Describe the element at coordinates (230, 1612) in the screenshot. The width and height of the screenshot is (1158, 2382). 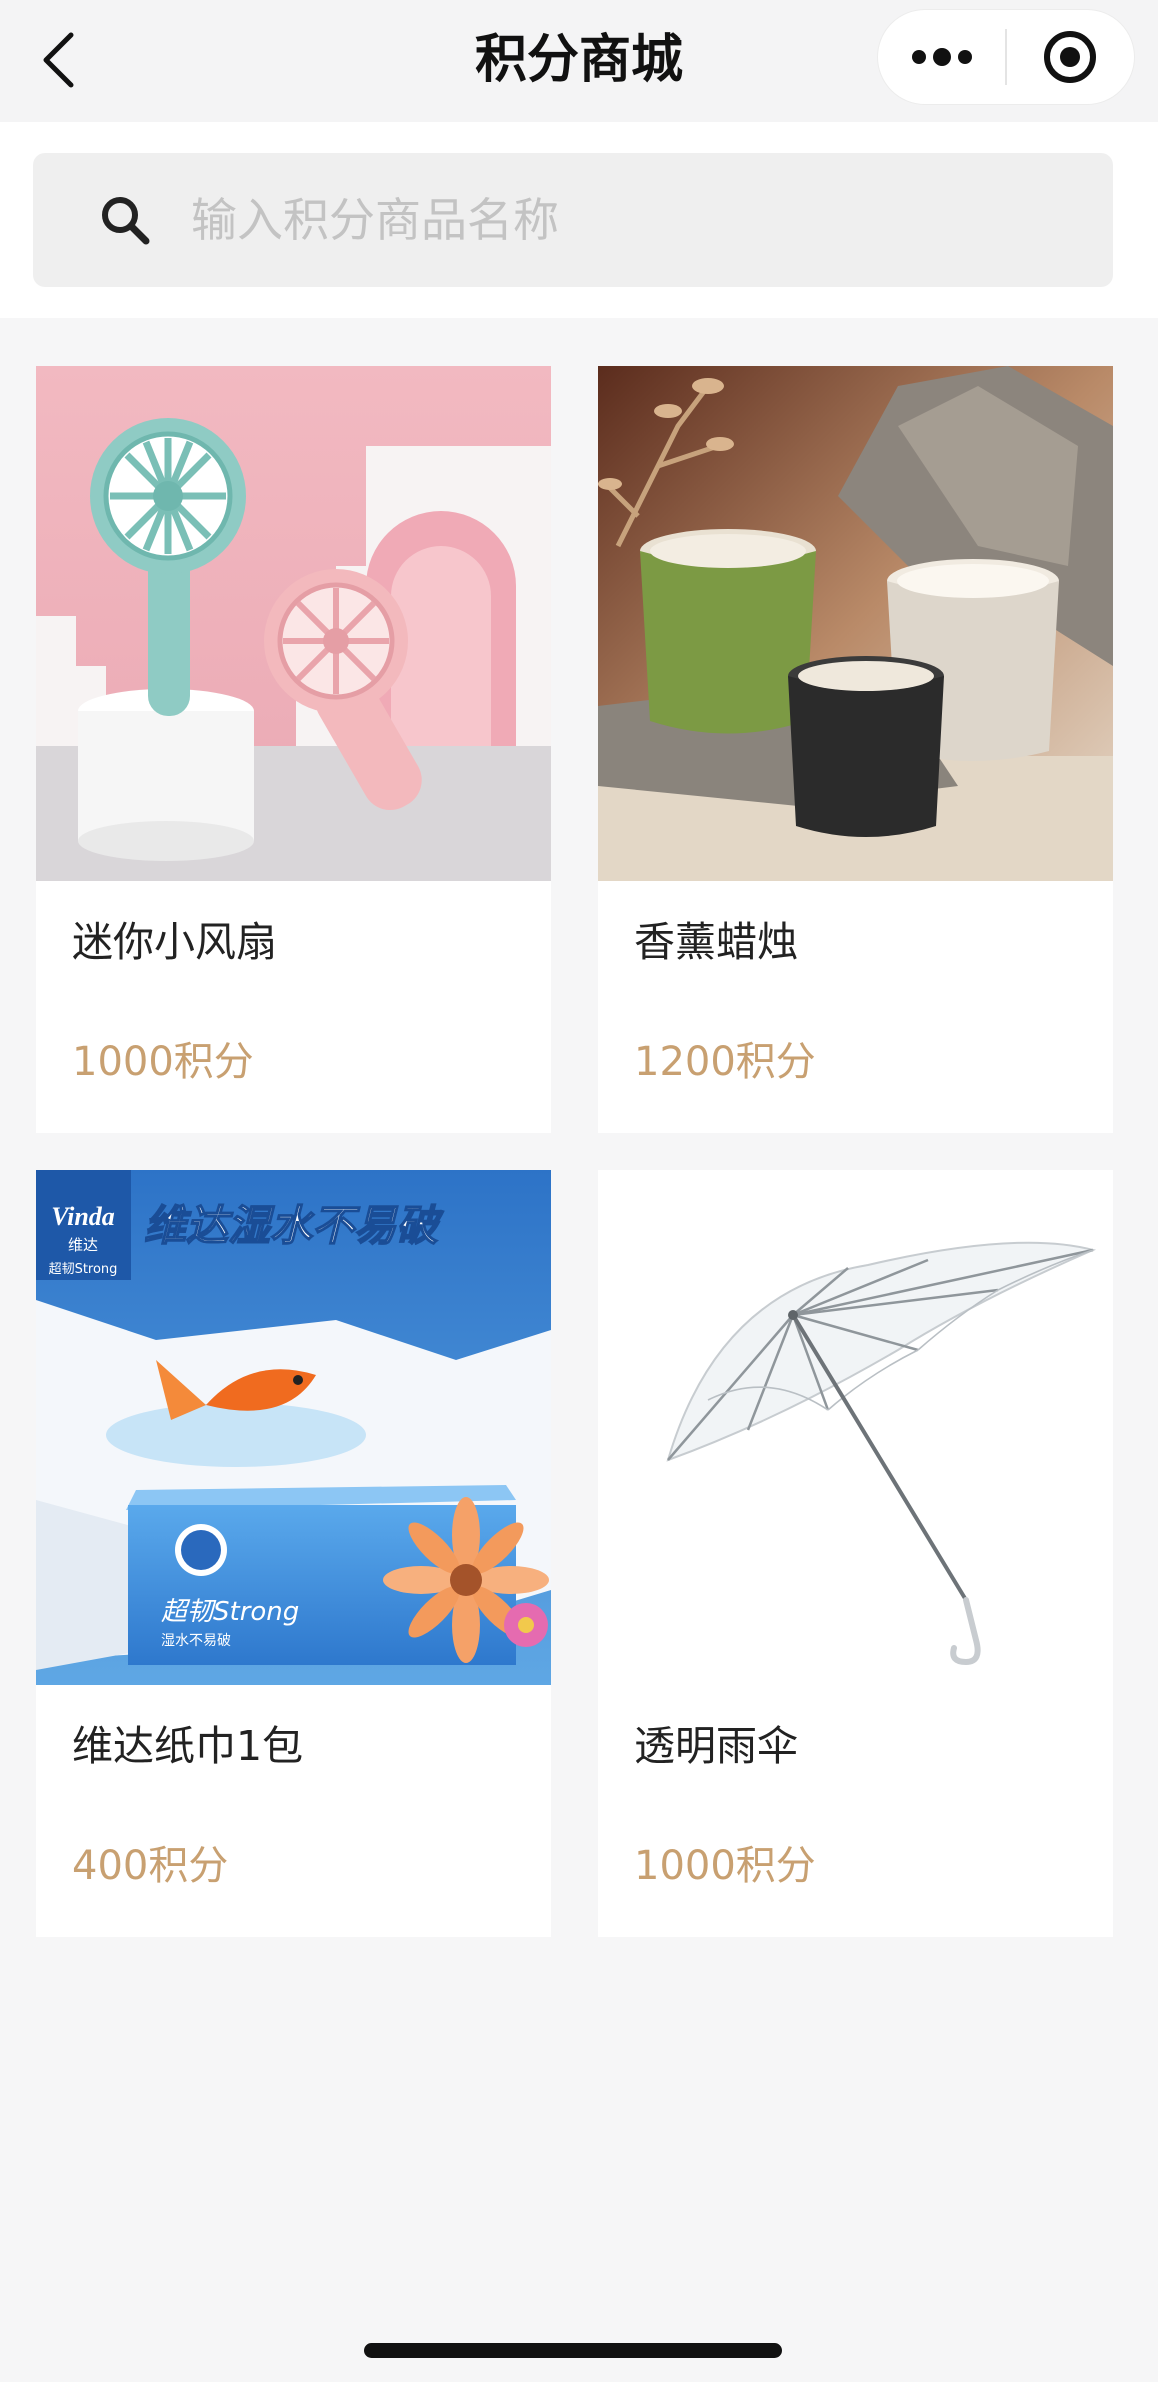
I see `tissue-pack-strong-text: 超韧Strong` at that location.